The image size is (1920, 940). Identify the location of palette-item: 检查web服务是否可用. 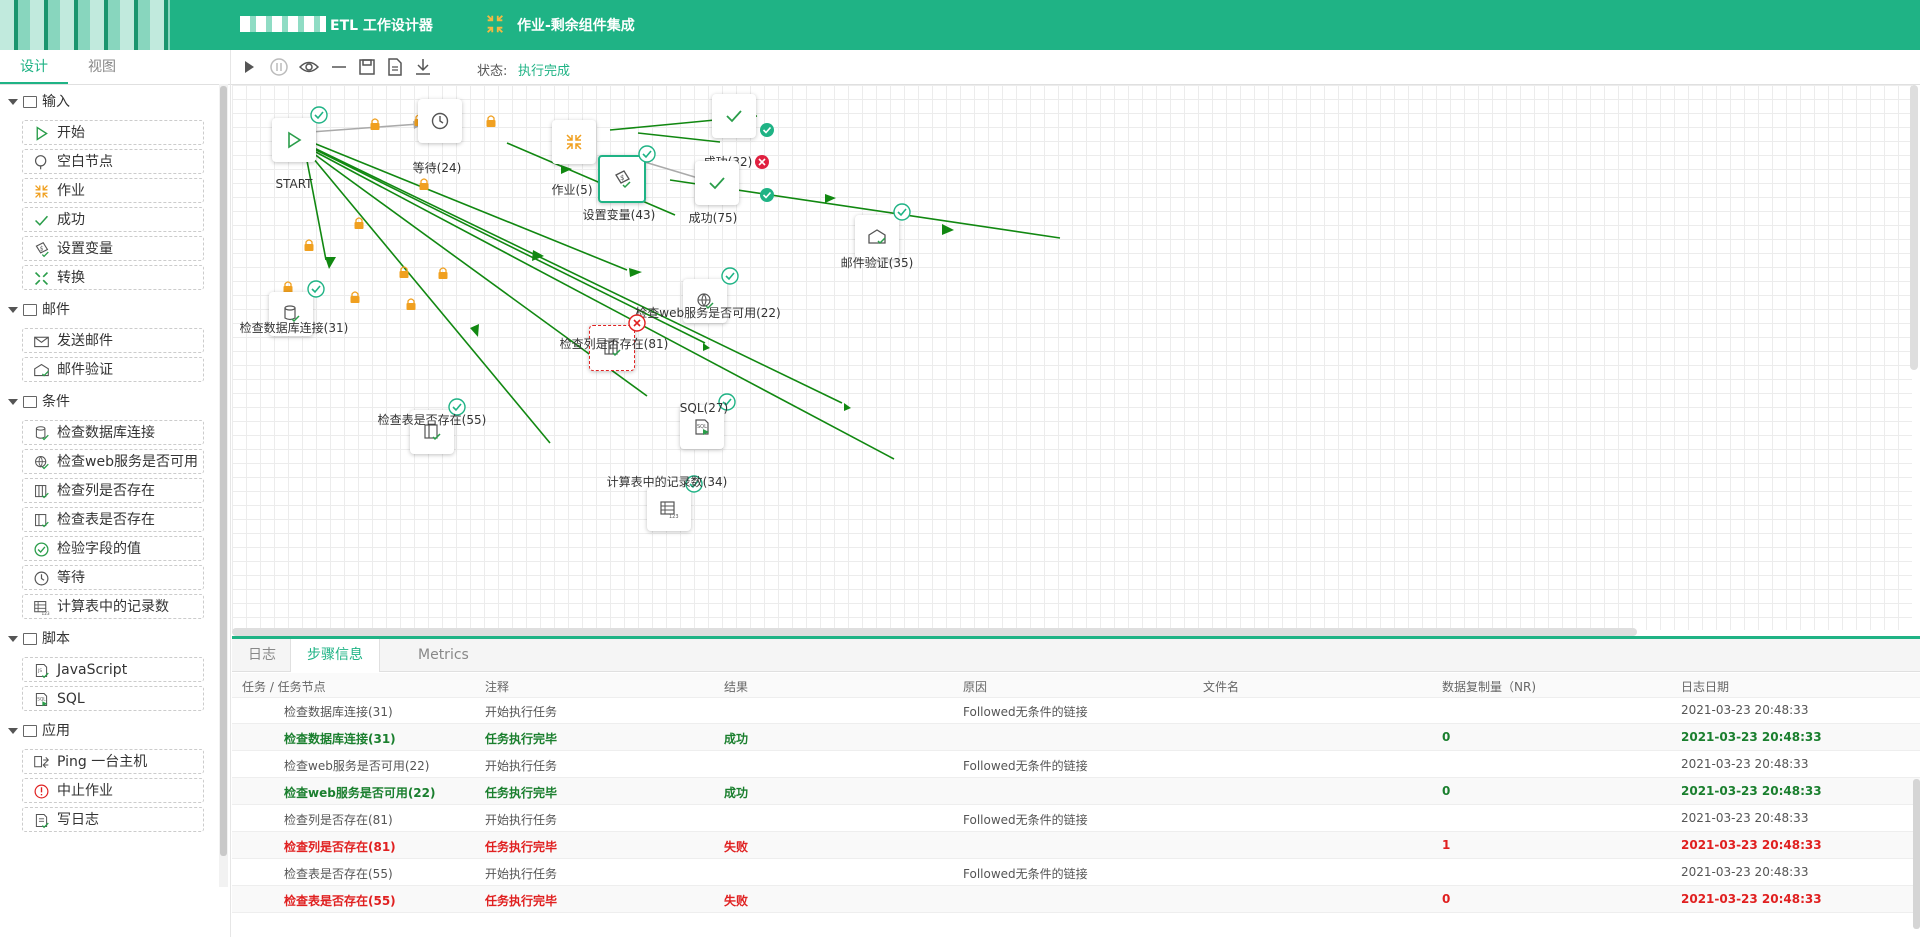
(113, 461).